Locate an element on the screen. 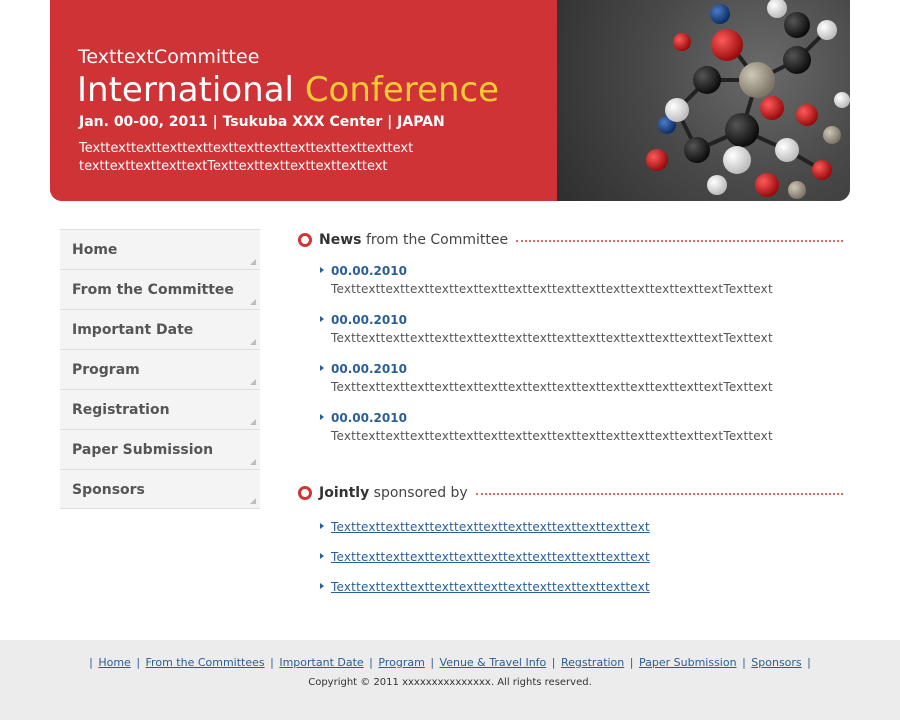  sidebar-item-label: Sponsors is located at coordinates (108, 490).